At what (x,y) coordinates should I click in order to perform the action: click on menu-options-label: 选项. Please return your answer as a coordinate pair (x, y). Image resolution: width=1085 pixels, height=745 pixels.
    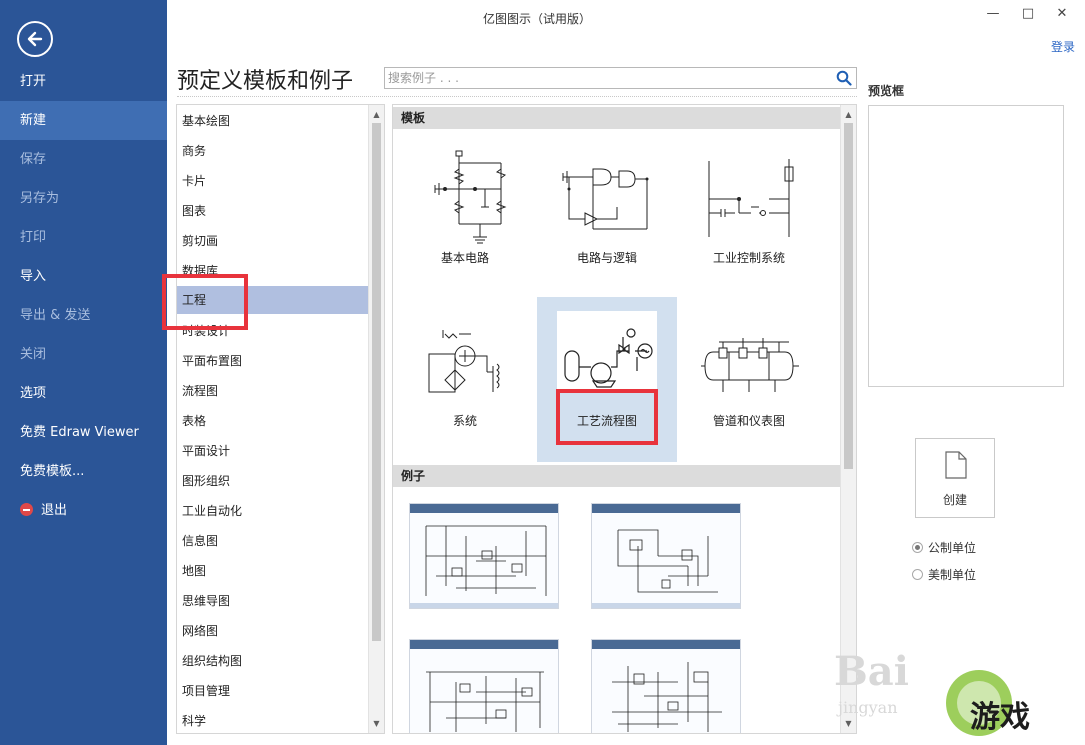
    Looking at the image, I should click on (33, 393).